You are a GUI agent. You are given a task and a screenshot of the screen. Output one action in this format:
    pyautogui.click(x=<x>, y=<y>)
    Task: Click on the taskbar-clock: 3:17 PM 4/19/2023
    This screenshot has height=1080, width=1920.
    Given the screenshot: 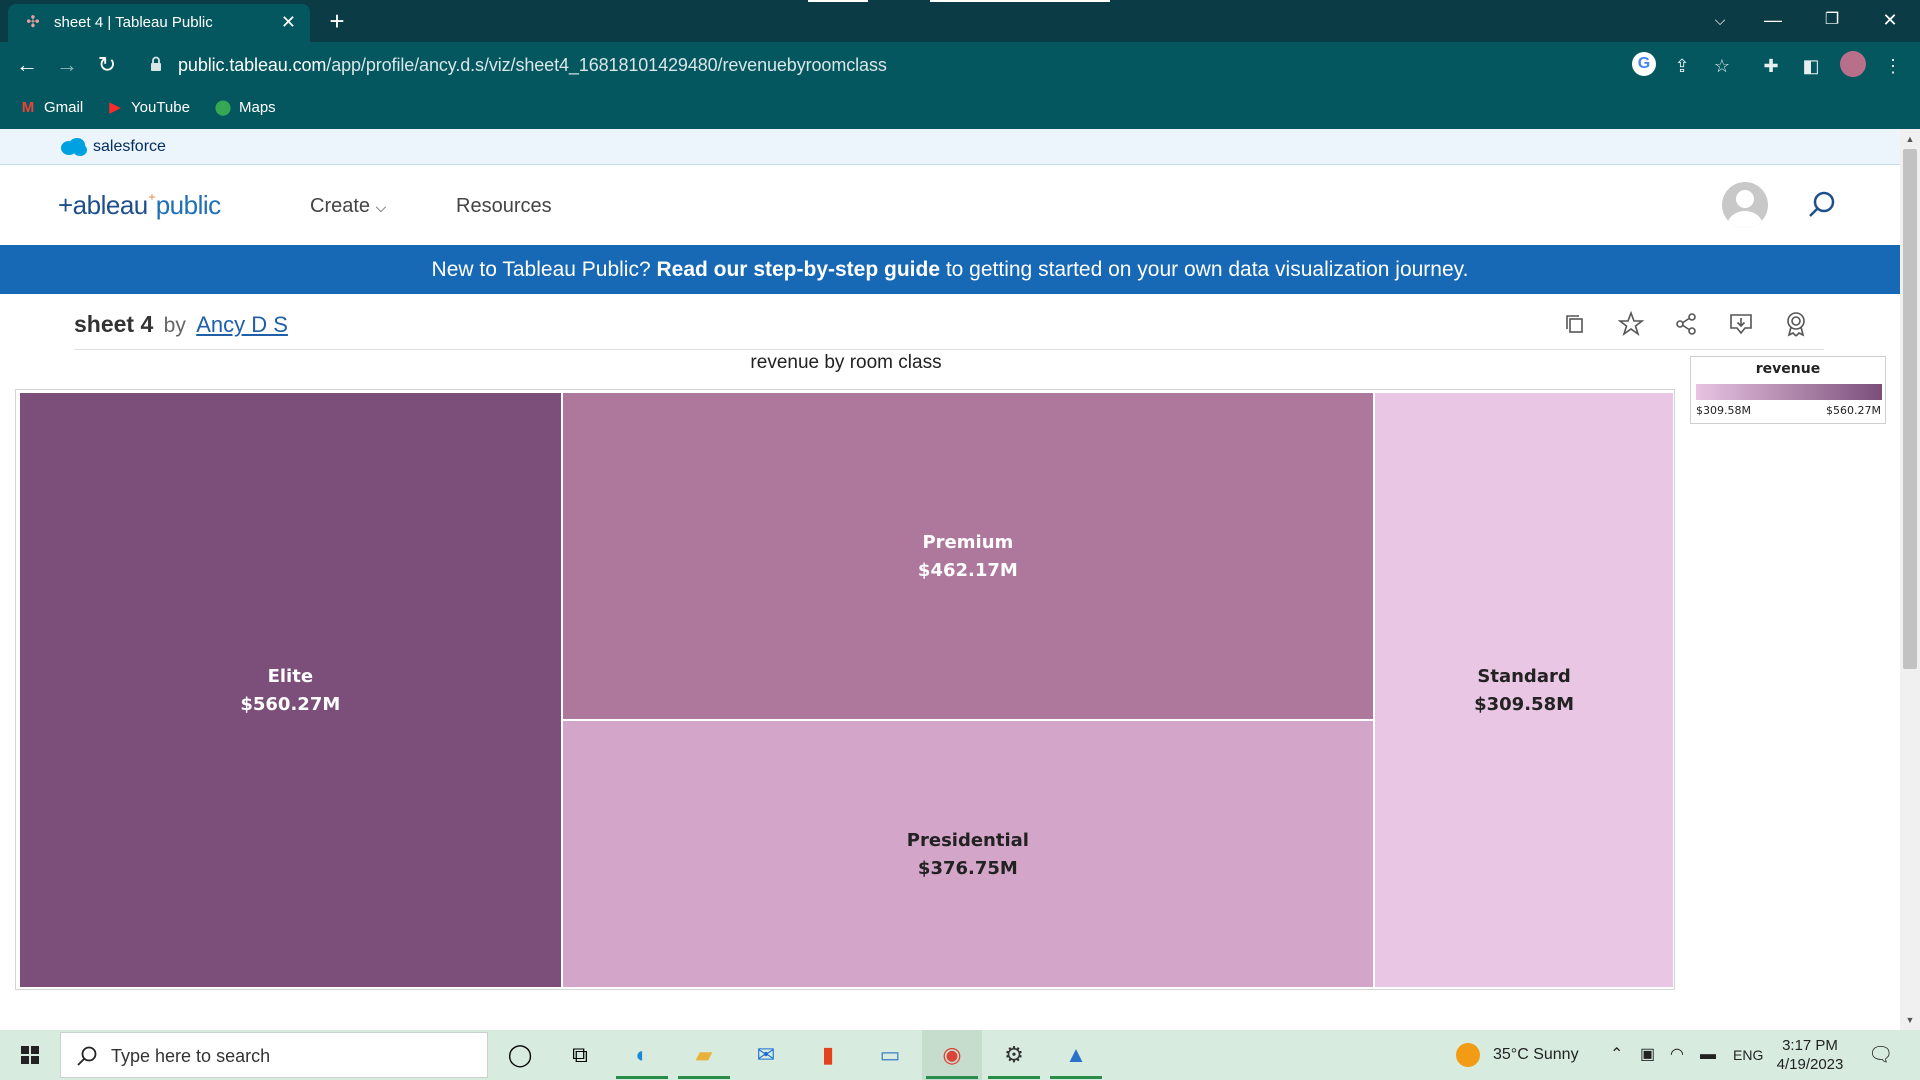 What is the action you would take?
    pyautogui.click(x=1810, y=1055)
    